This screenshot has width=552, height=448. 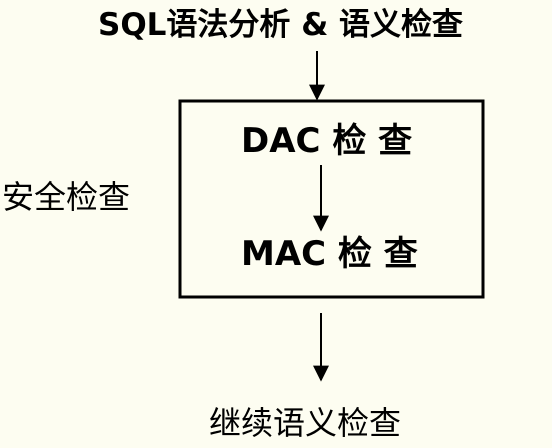 I want to click on security-check-label: 安全检查, so click(x=66, y=197).